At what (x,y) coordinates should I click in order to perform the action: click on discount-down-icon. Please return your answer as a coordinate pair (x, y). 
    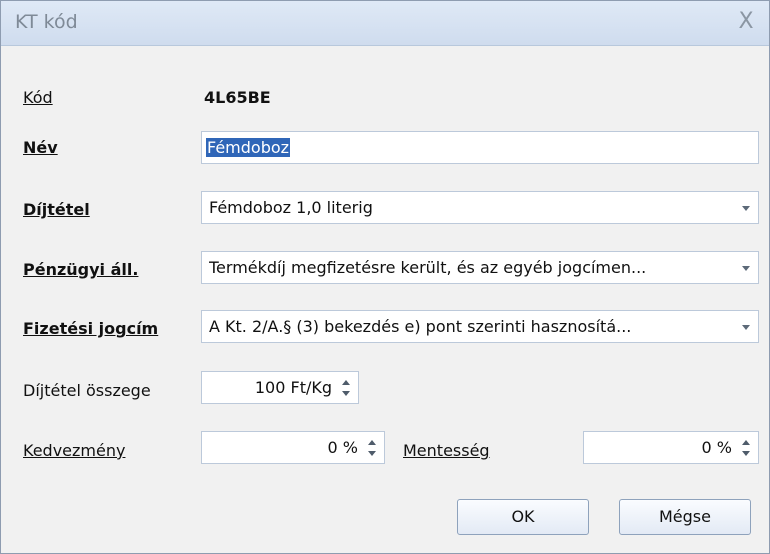
    Looking at the image, I should click on (372, 453).